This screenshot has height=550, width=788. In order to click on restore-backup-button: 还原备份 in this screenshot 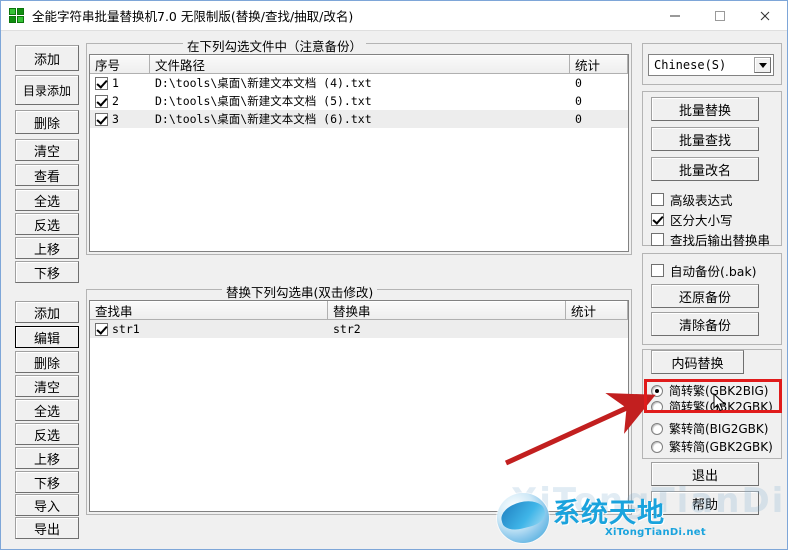, I will do `click(705, 296)`.